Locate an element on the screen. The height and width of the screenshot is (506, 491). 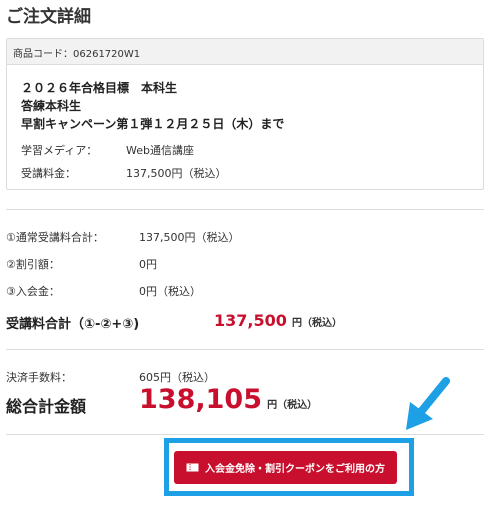
grand-total: 138,105 円（税込） is located at coordinates (228, 399).